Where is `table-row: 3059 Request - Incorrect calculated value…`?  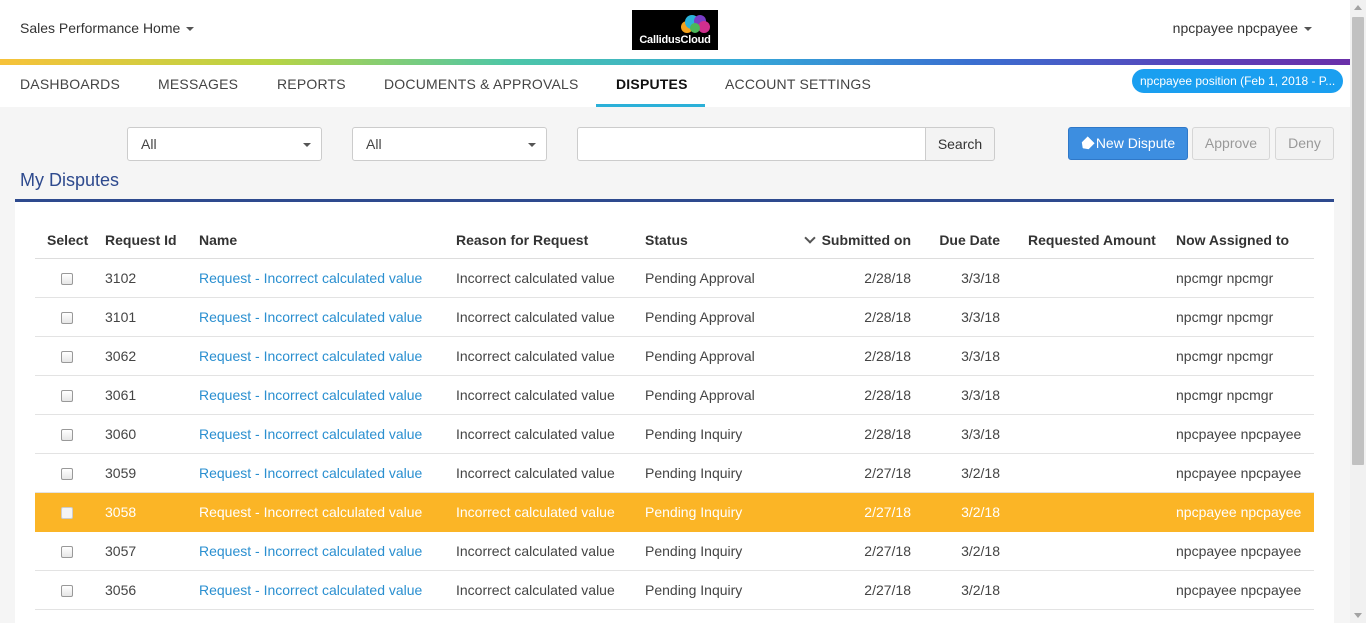 table-row: 3059 Request - Incorrect calculated value… is located at coordinates (674, 473).